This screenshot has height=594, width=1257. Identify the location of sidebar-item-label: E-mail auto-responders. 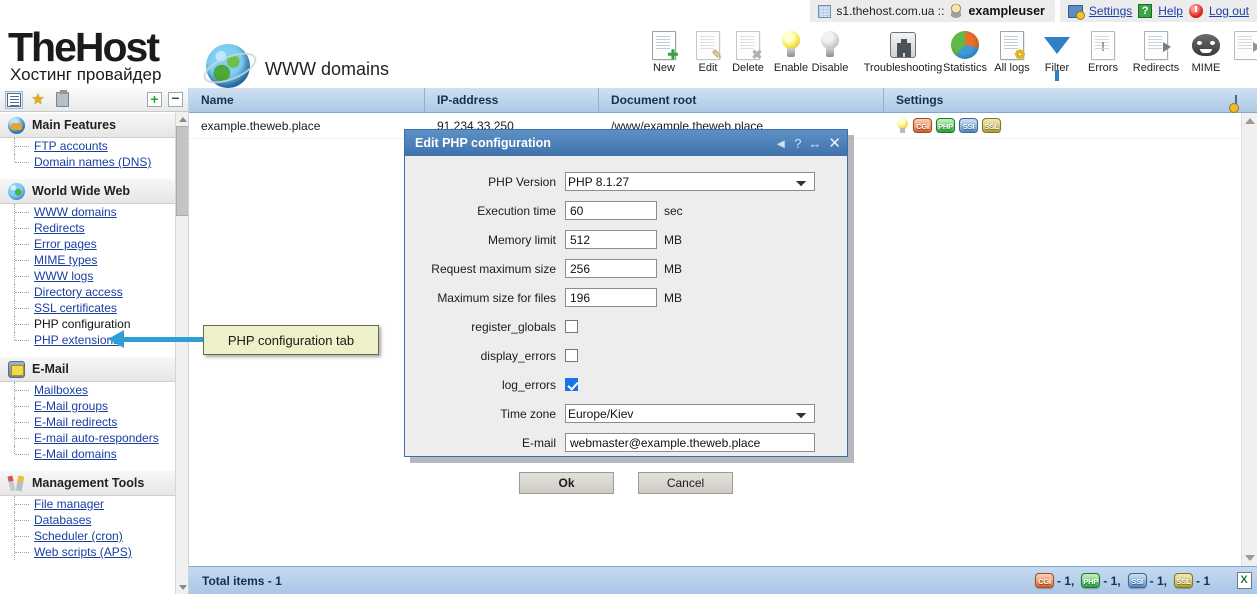
(96, 438).